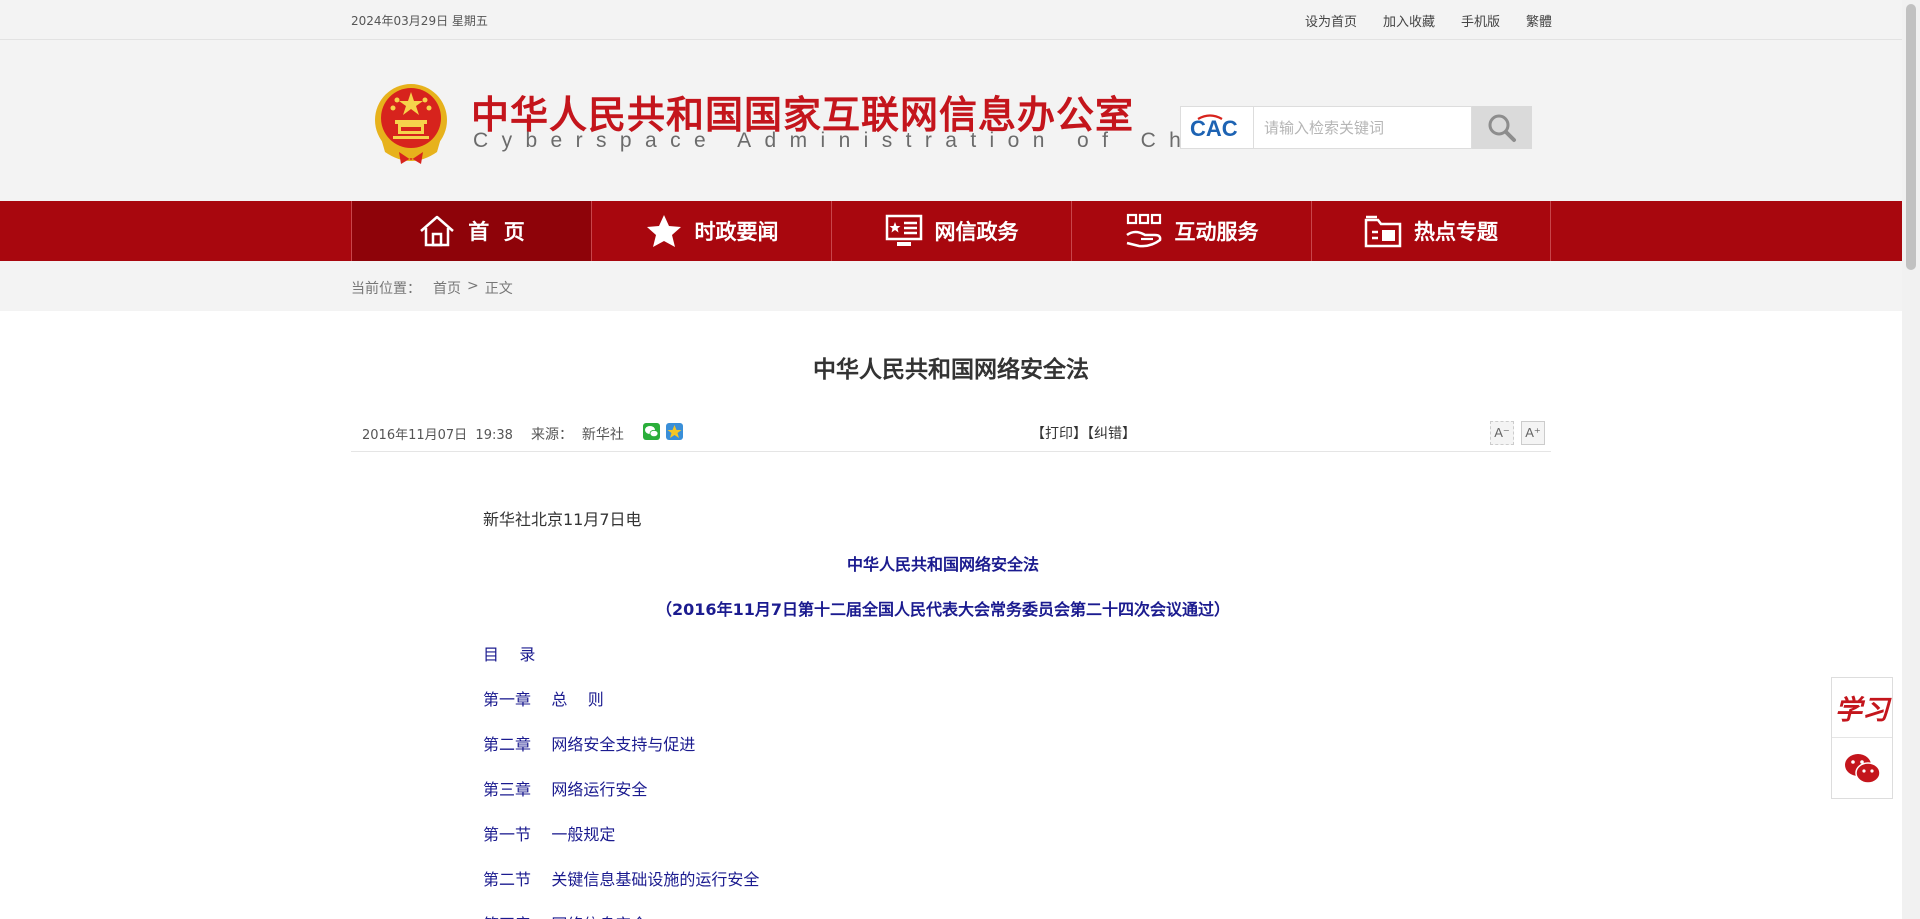 This screenshot has width=1920, height=919. I want to click on law-subtitle: （2016年11月7日第十二届全国人民代表大会常务委员会第二十四次会议通过）, so click(943, 609).